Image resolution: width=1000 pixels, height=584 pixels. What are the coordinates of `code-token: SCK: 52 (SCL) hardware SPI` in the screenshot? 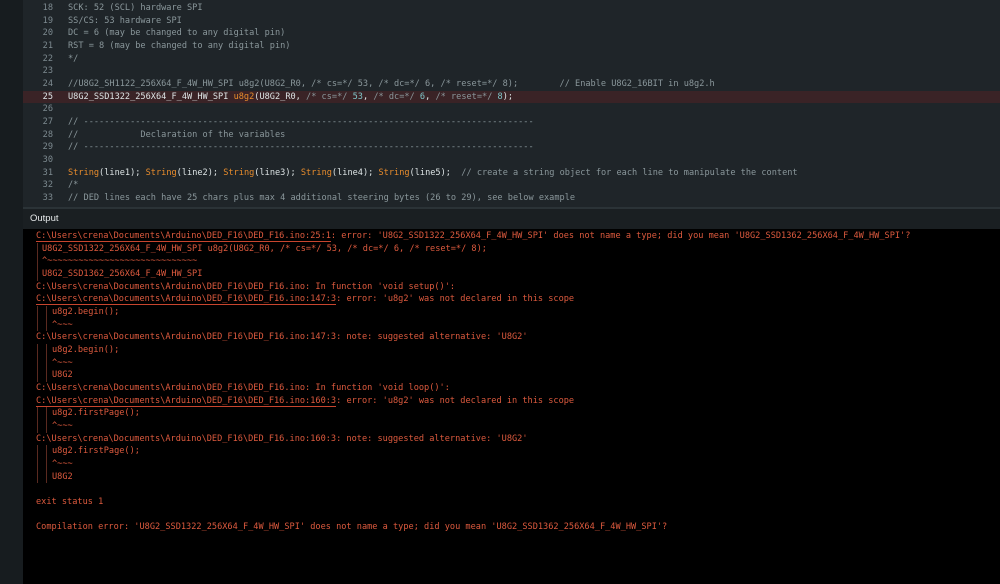 It's located at (135, 8).